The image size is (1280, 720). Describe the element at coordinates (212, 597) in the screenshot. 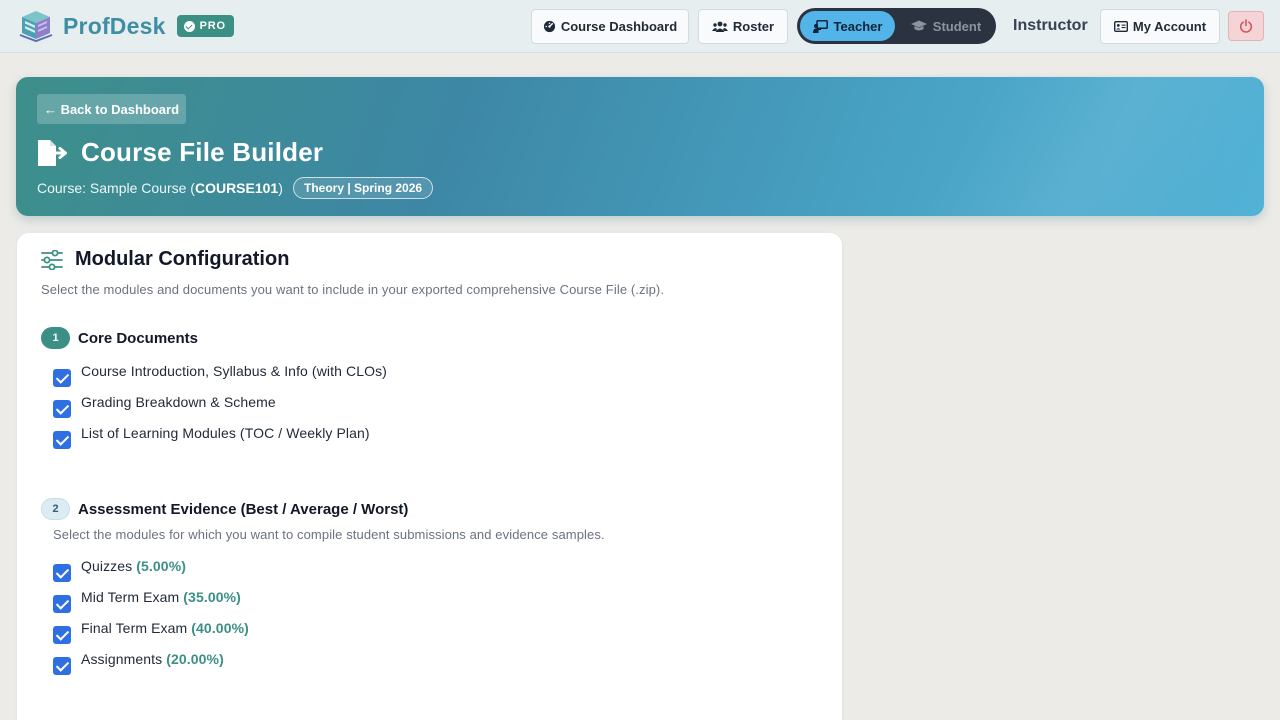

I see `module-weight: (35.00%)` at that location.